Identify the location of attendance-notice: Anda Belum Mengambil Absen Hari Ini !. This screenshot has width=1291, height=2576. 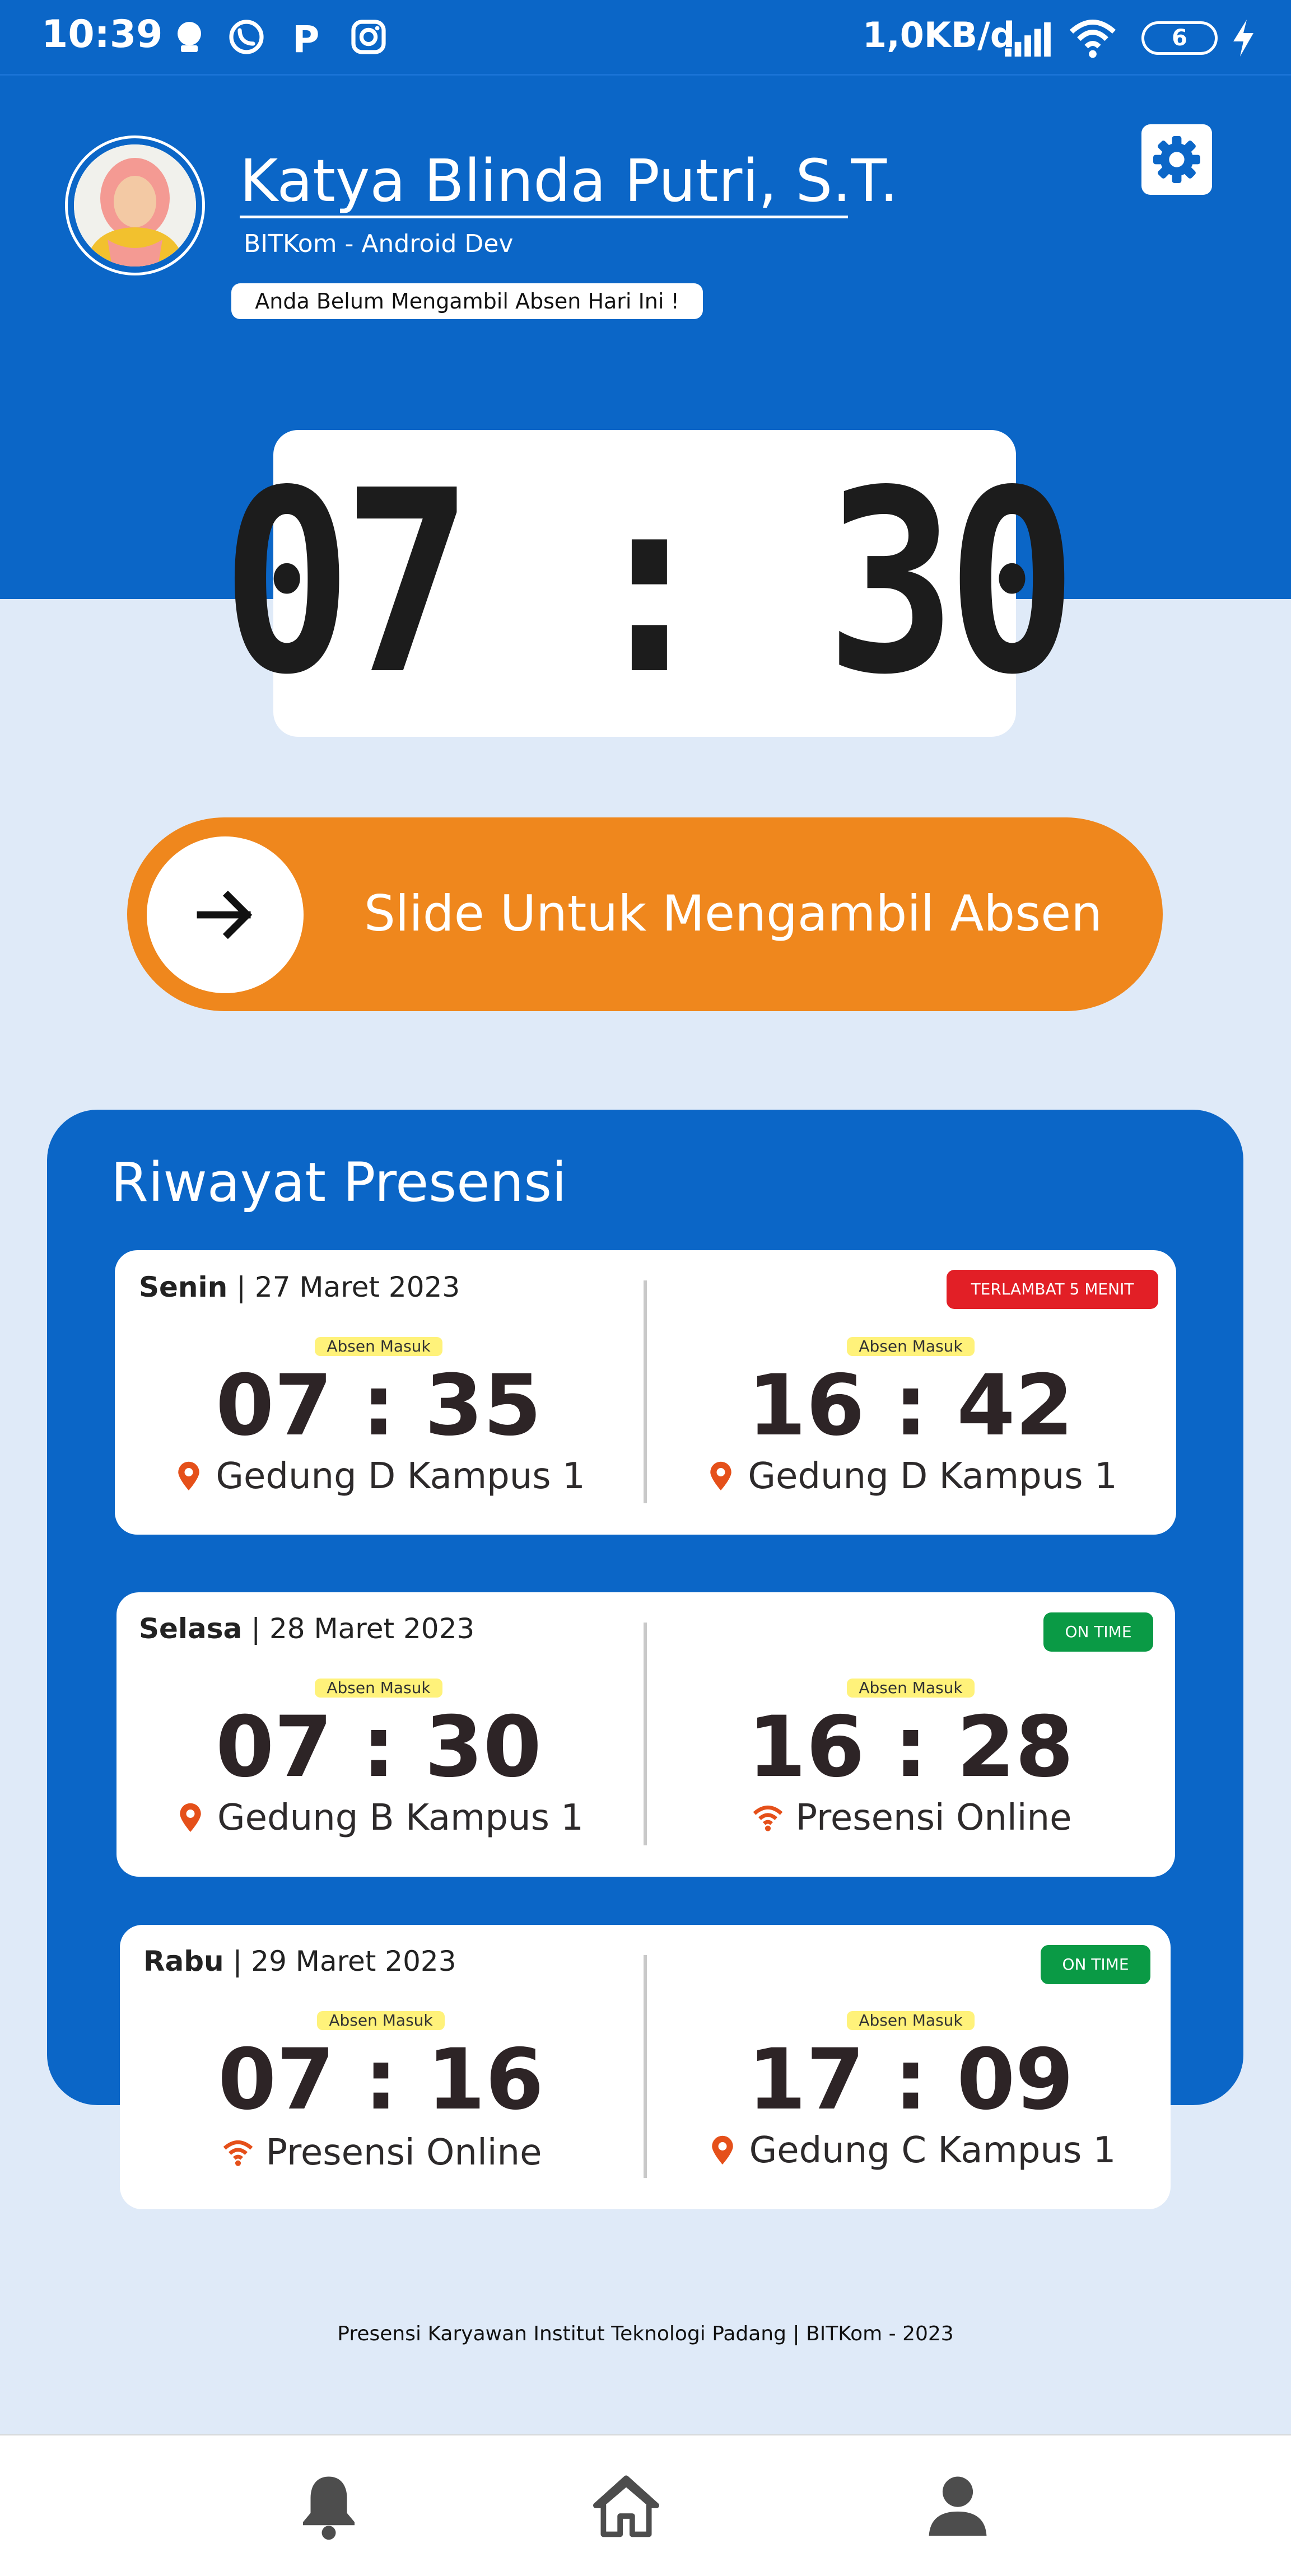
(467, 301).